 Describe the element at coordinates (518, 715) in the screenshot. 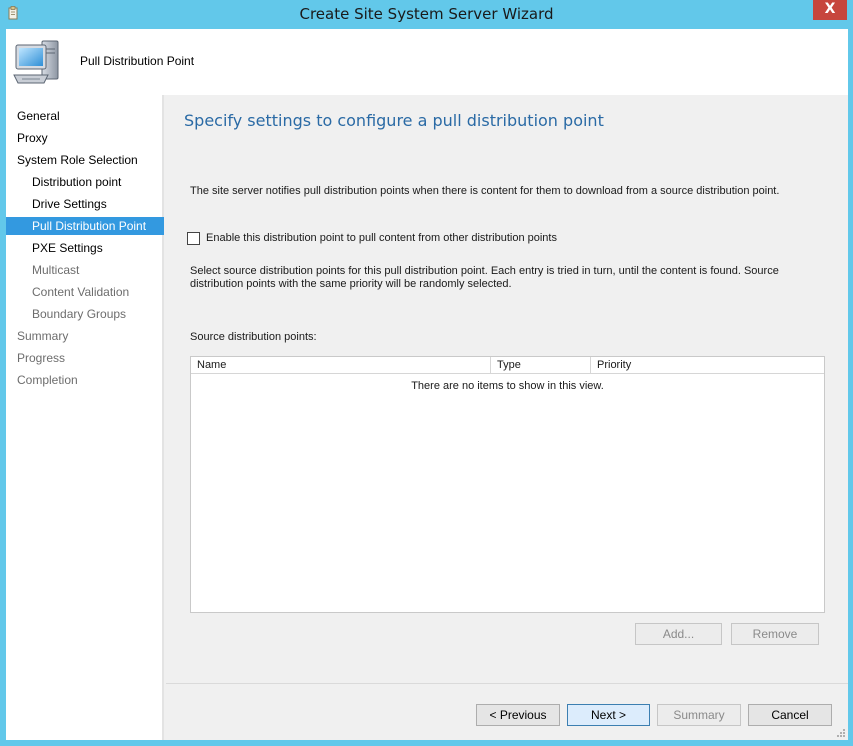

I see `previous-button: < Previous` at that location.